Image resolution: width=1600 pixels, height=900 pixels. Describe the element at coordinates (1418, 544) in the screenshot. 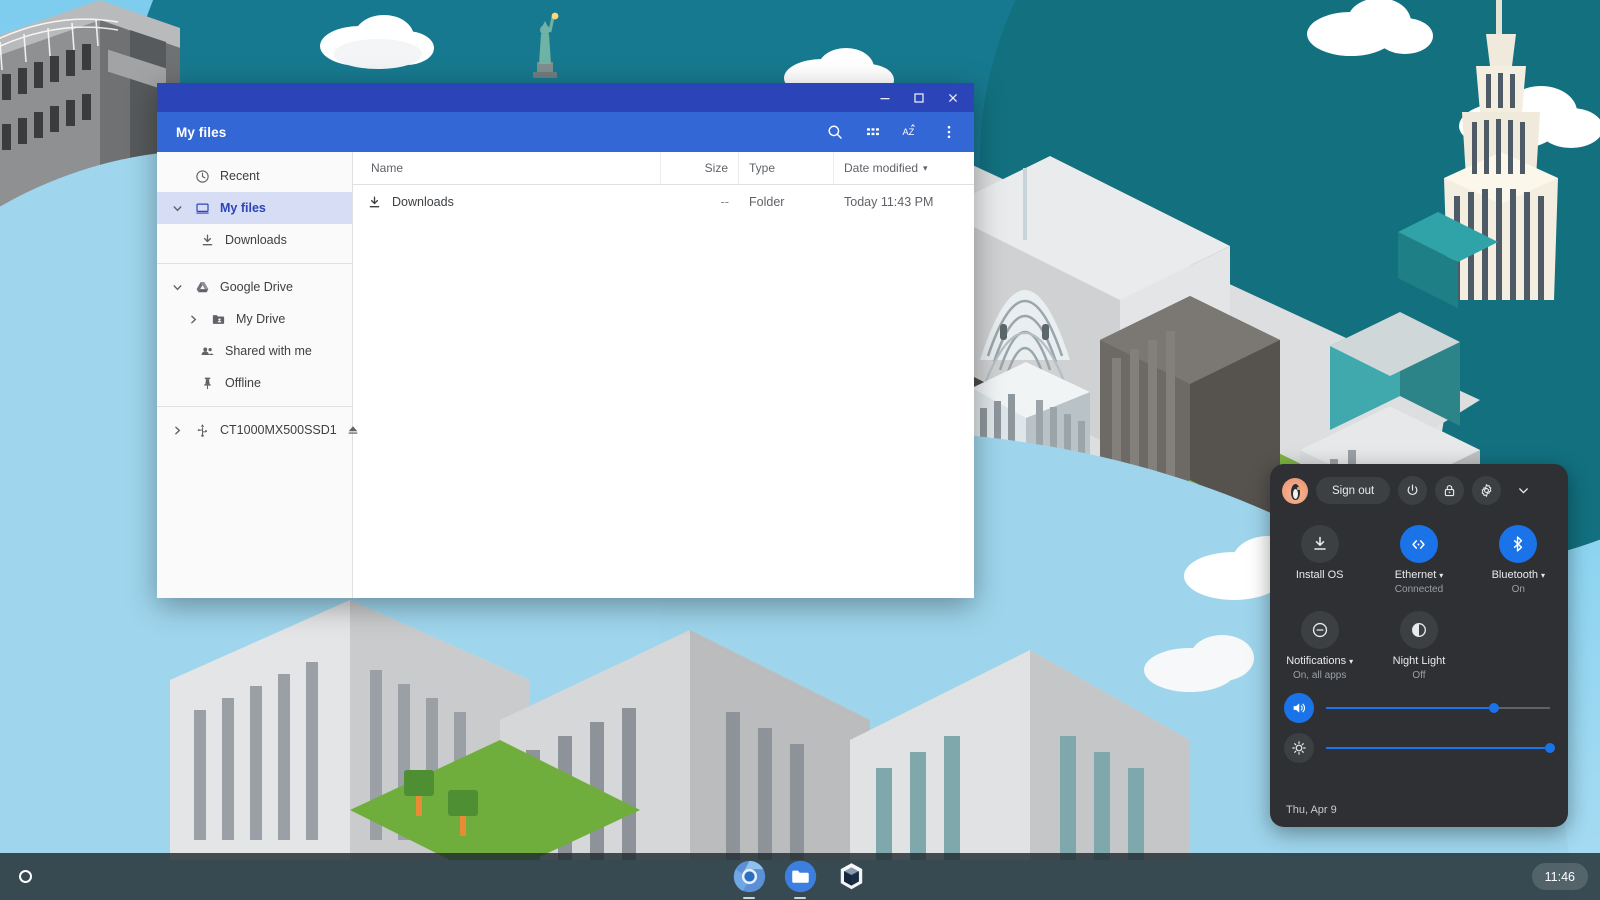

I see `ethernet-button` at that location.